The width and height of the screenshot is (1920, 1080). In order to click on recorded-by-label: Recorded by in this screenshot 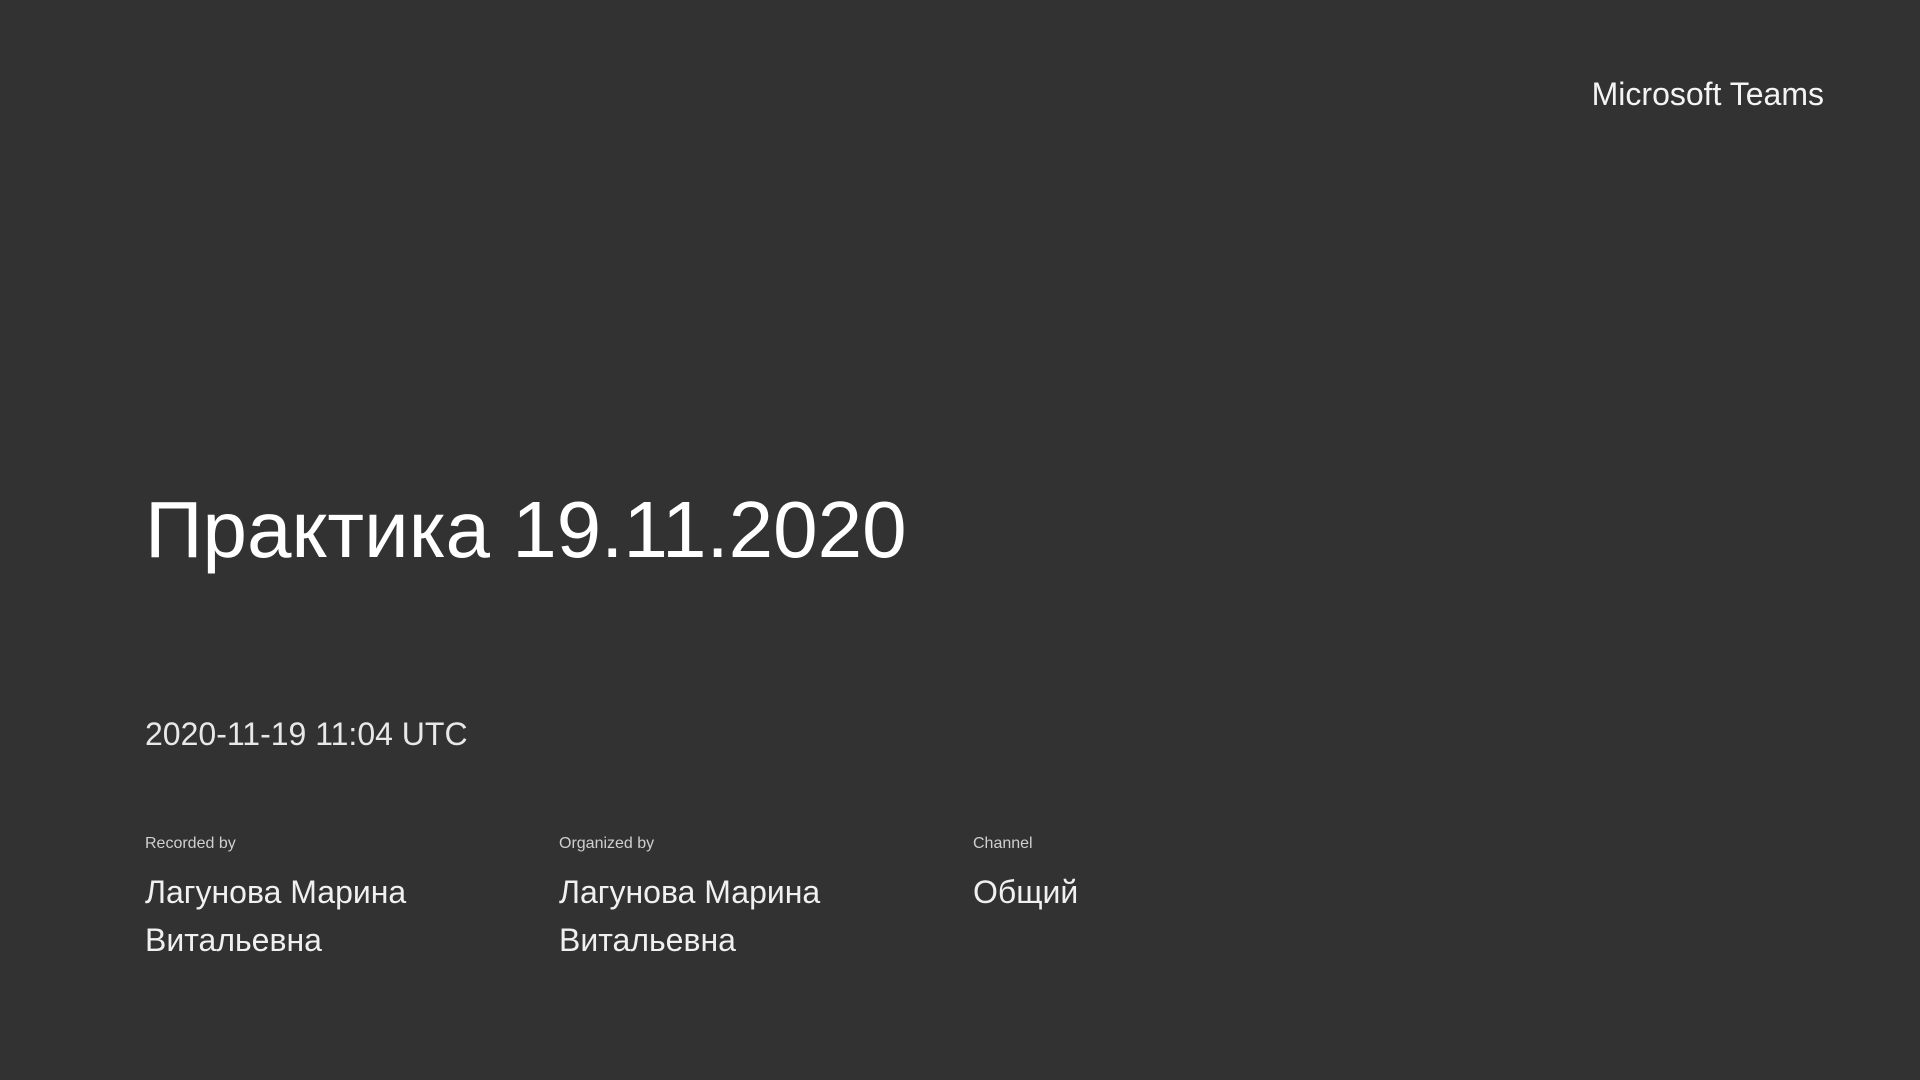, I will do `click(190, 843)`.